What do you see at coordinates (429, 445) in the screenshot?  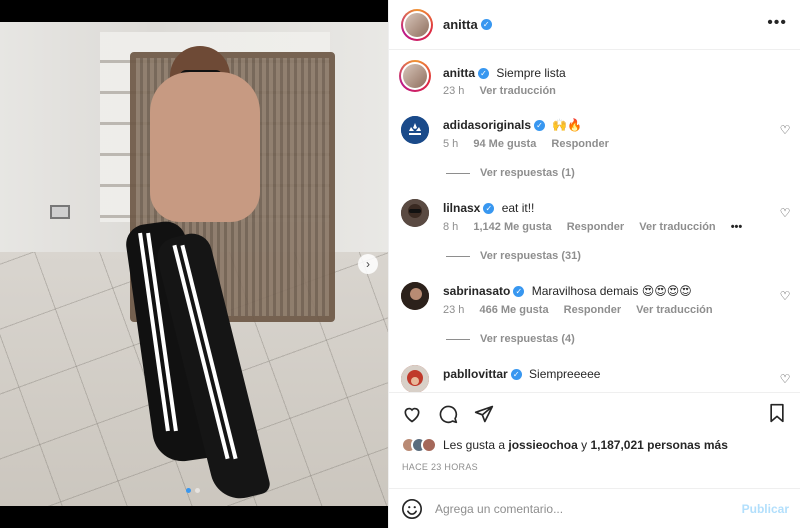 I see `liker-avatar` at bounding box center [429, 445].